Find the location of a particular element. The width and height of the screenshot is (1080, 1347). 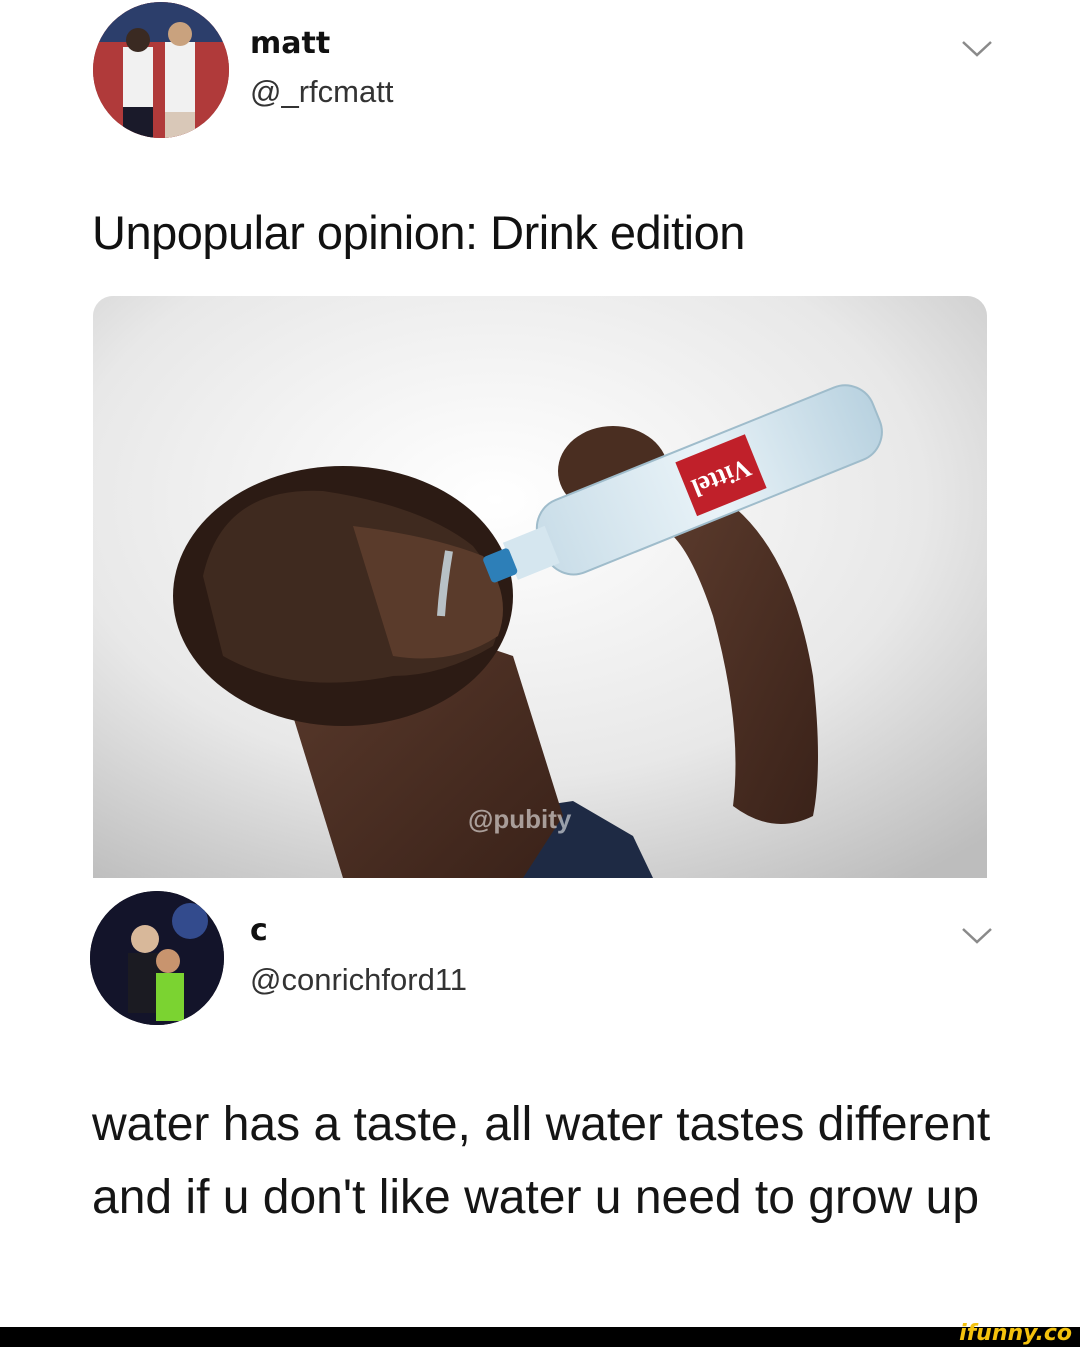

author-handle: @_rfcmatt is located at coordinates (321, 92).